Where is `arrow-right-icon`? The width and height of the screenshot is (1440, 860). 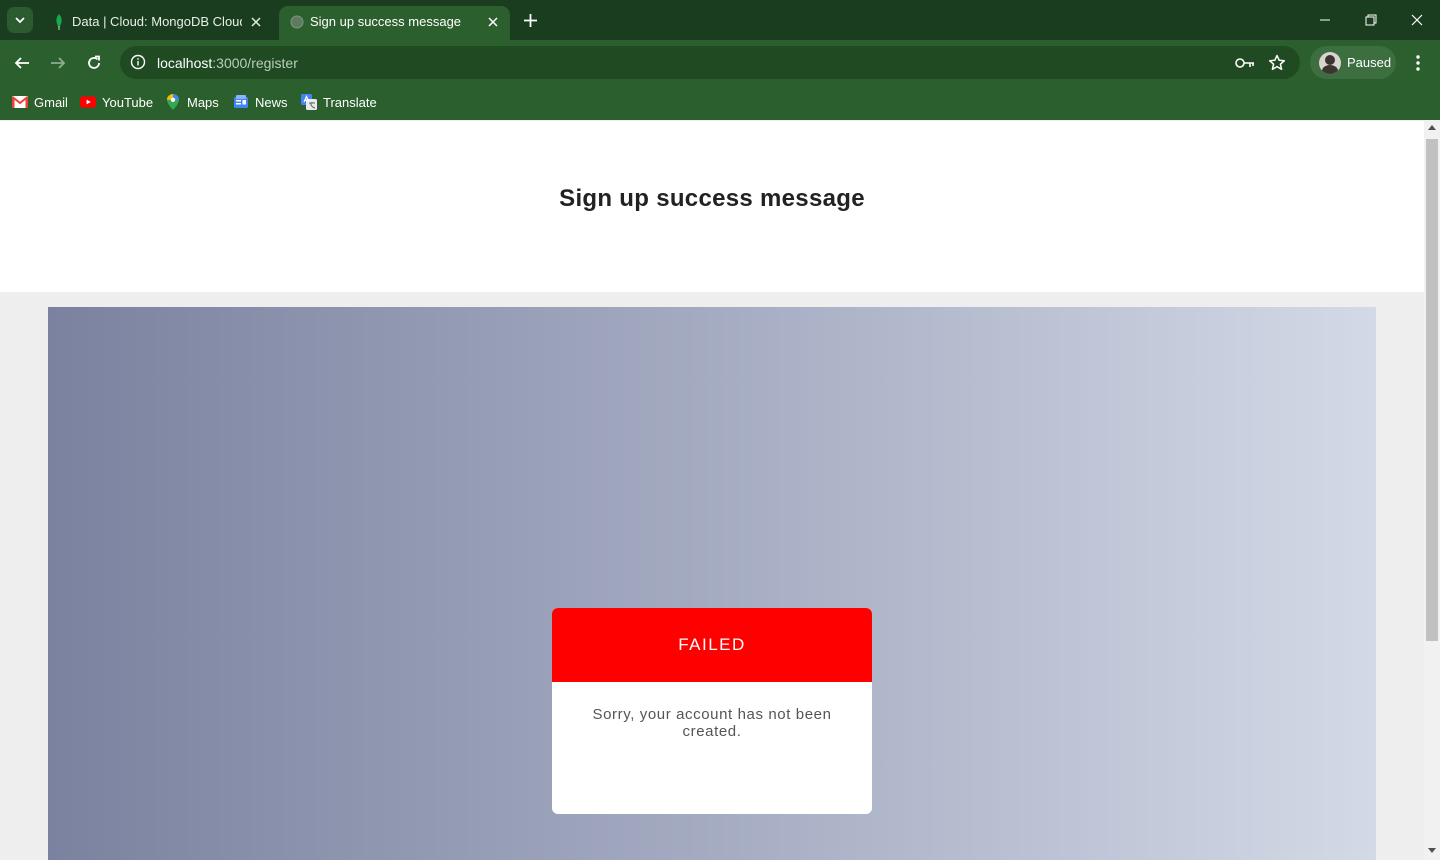
arrow-right-icon is located at coordinates (58, 63).